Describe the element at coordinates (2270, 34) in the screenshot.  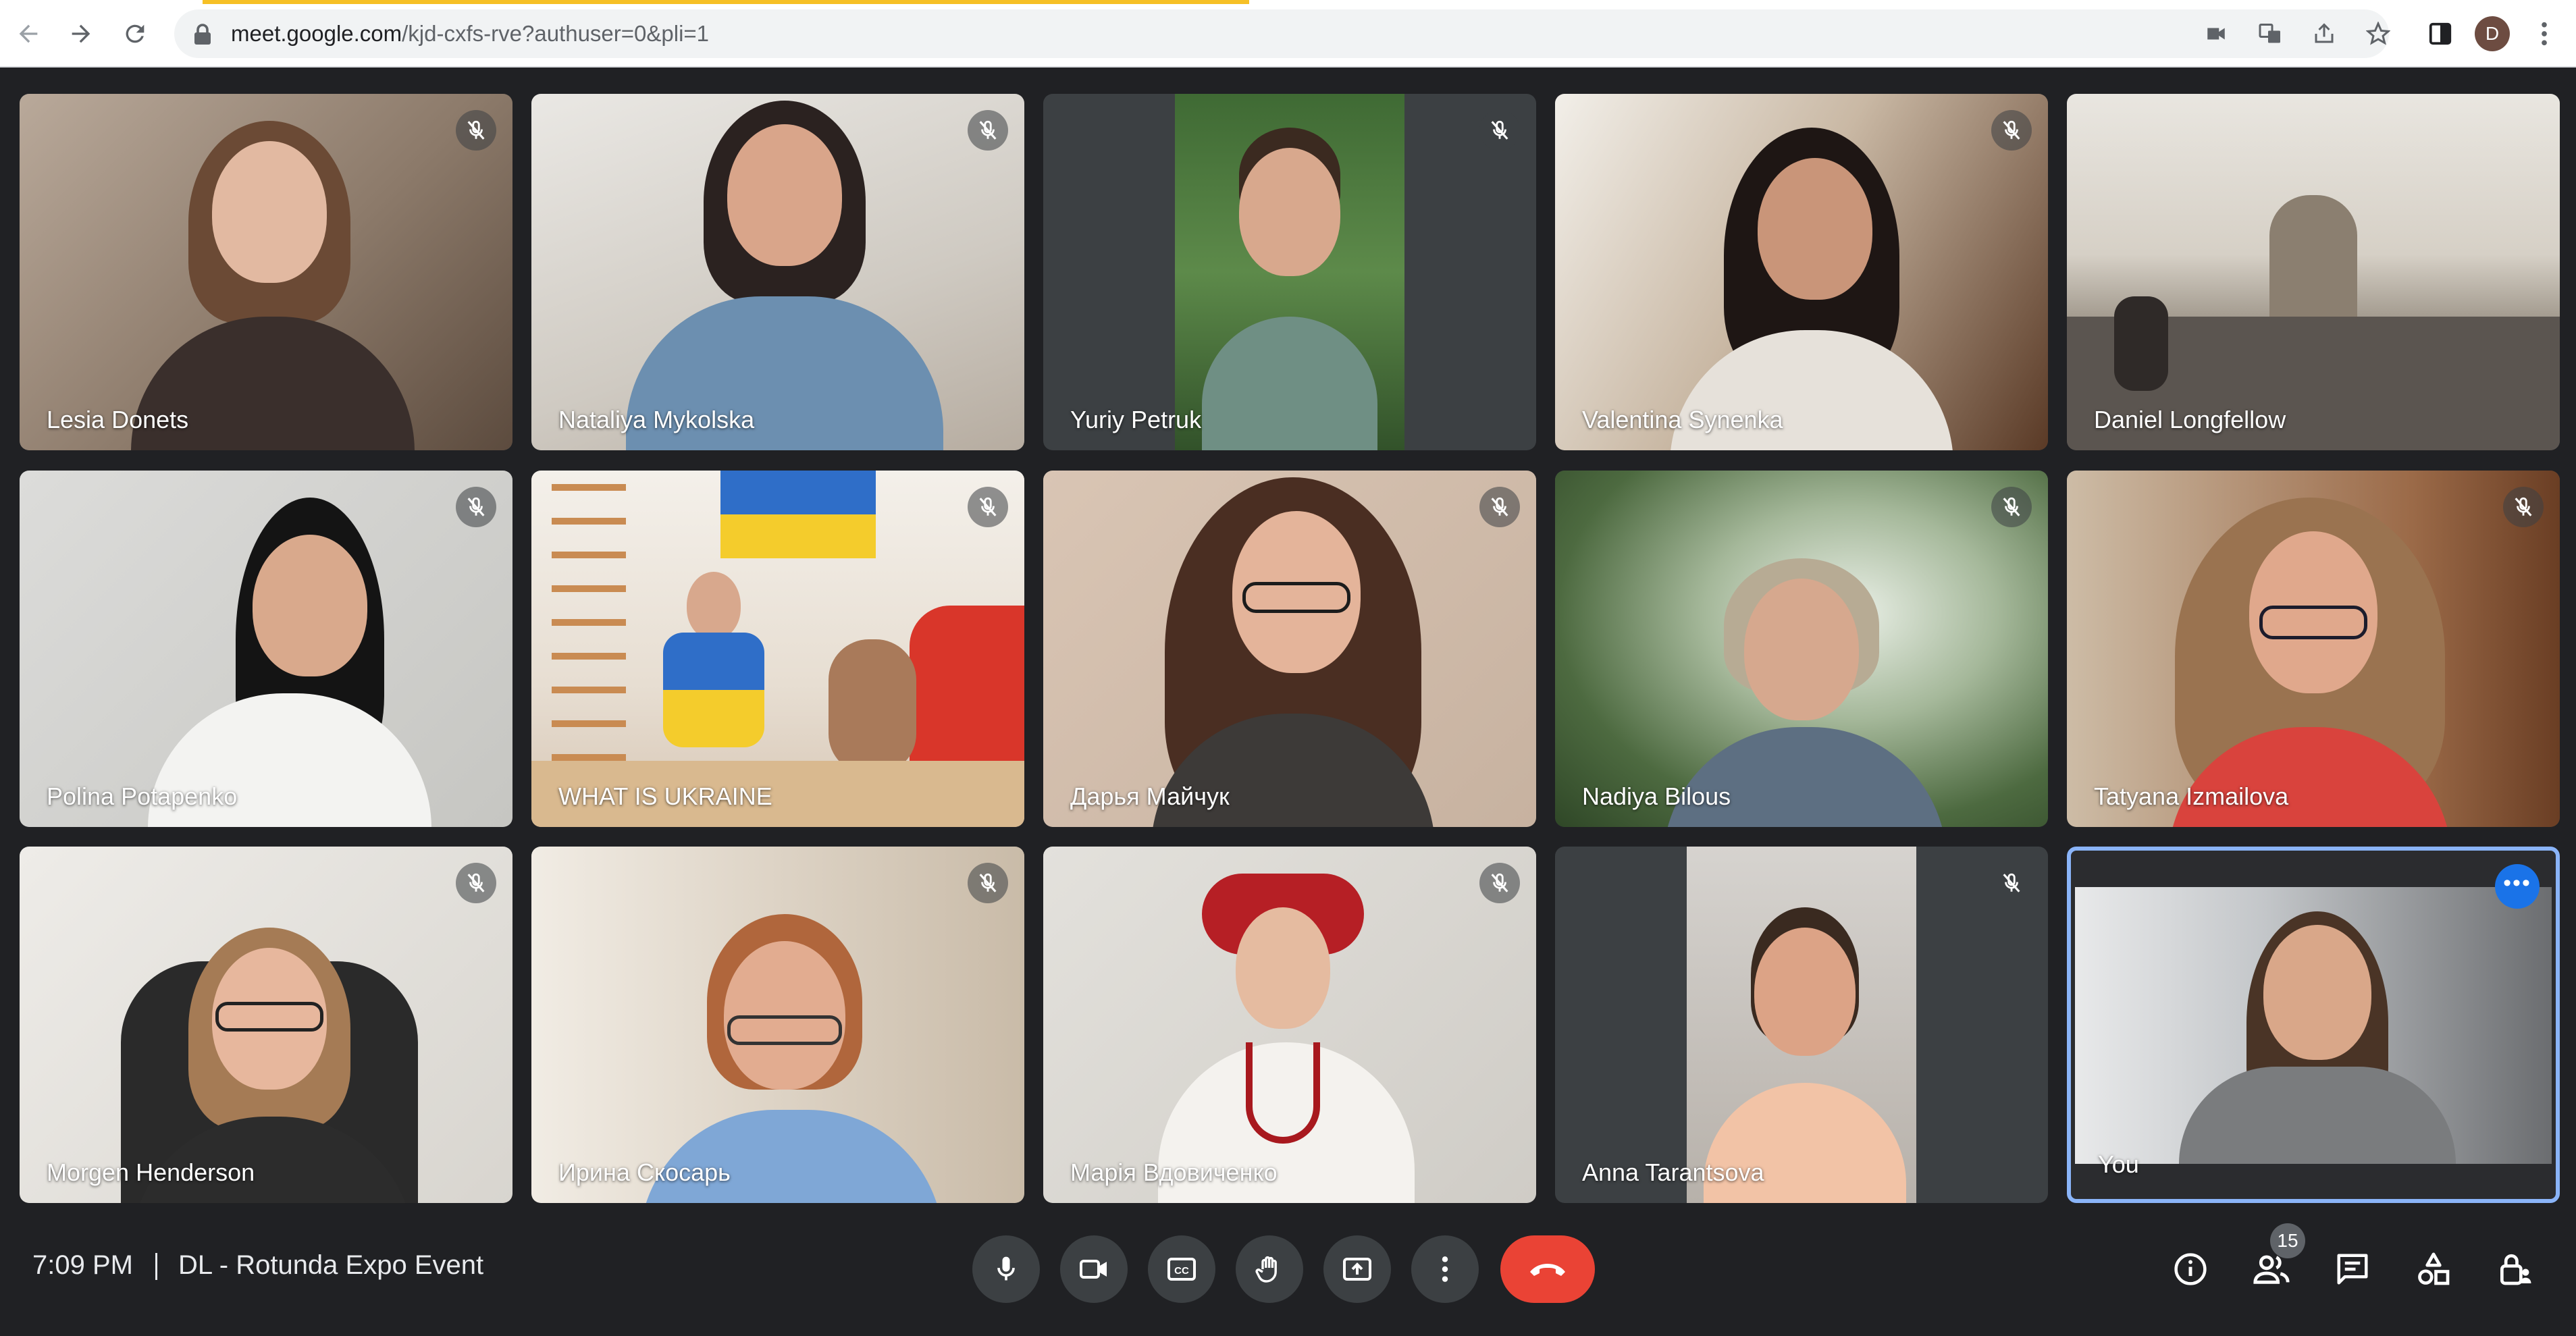
I see `translate-icon` at that location.